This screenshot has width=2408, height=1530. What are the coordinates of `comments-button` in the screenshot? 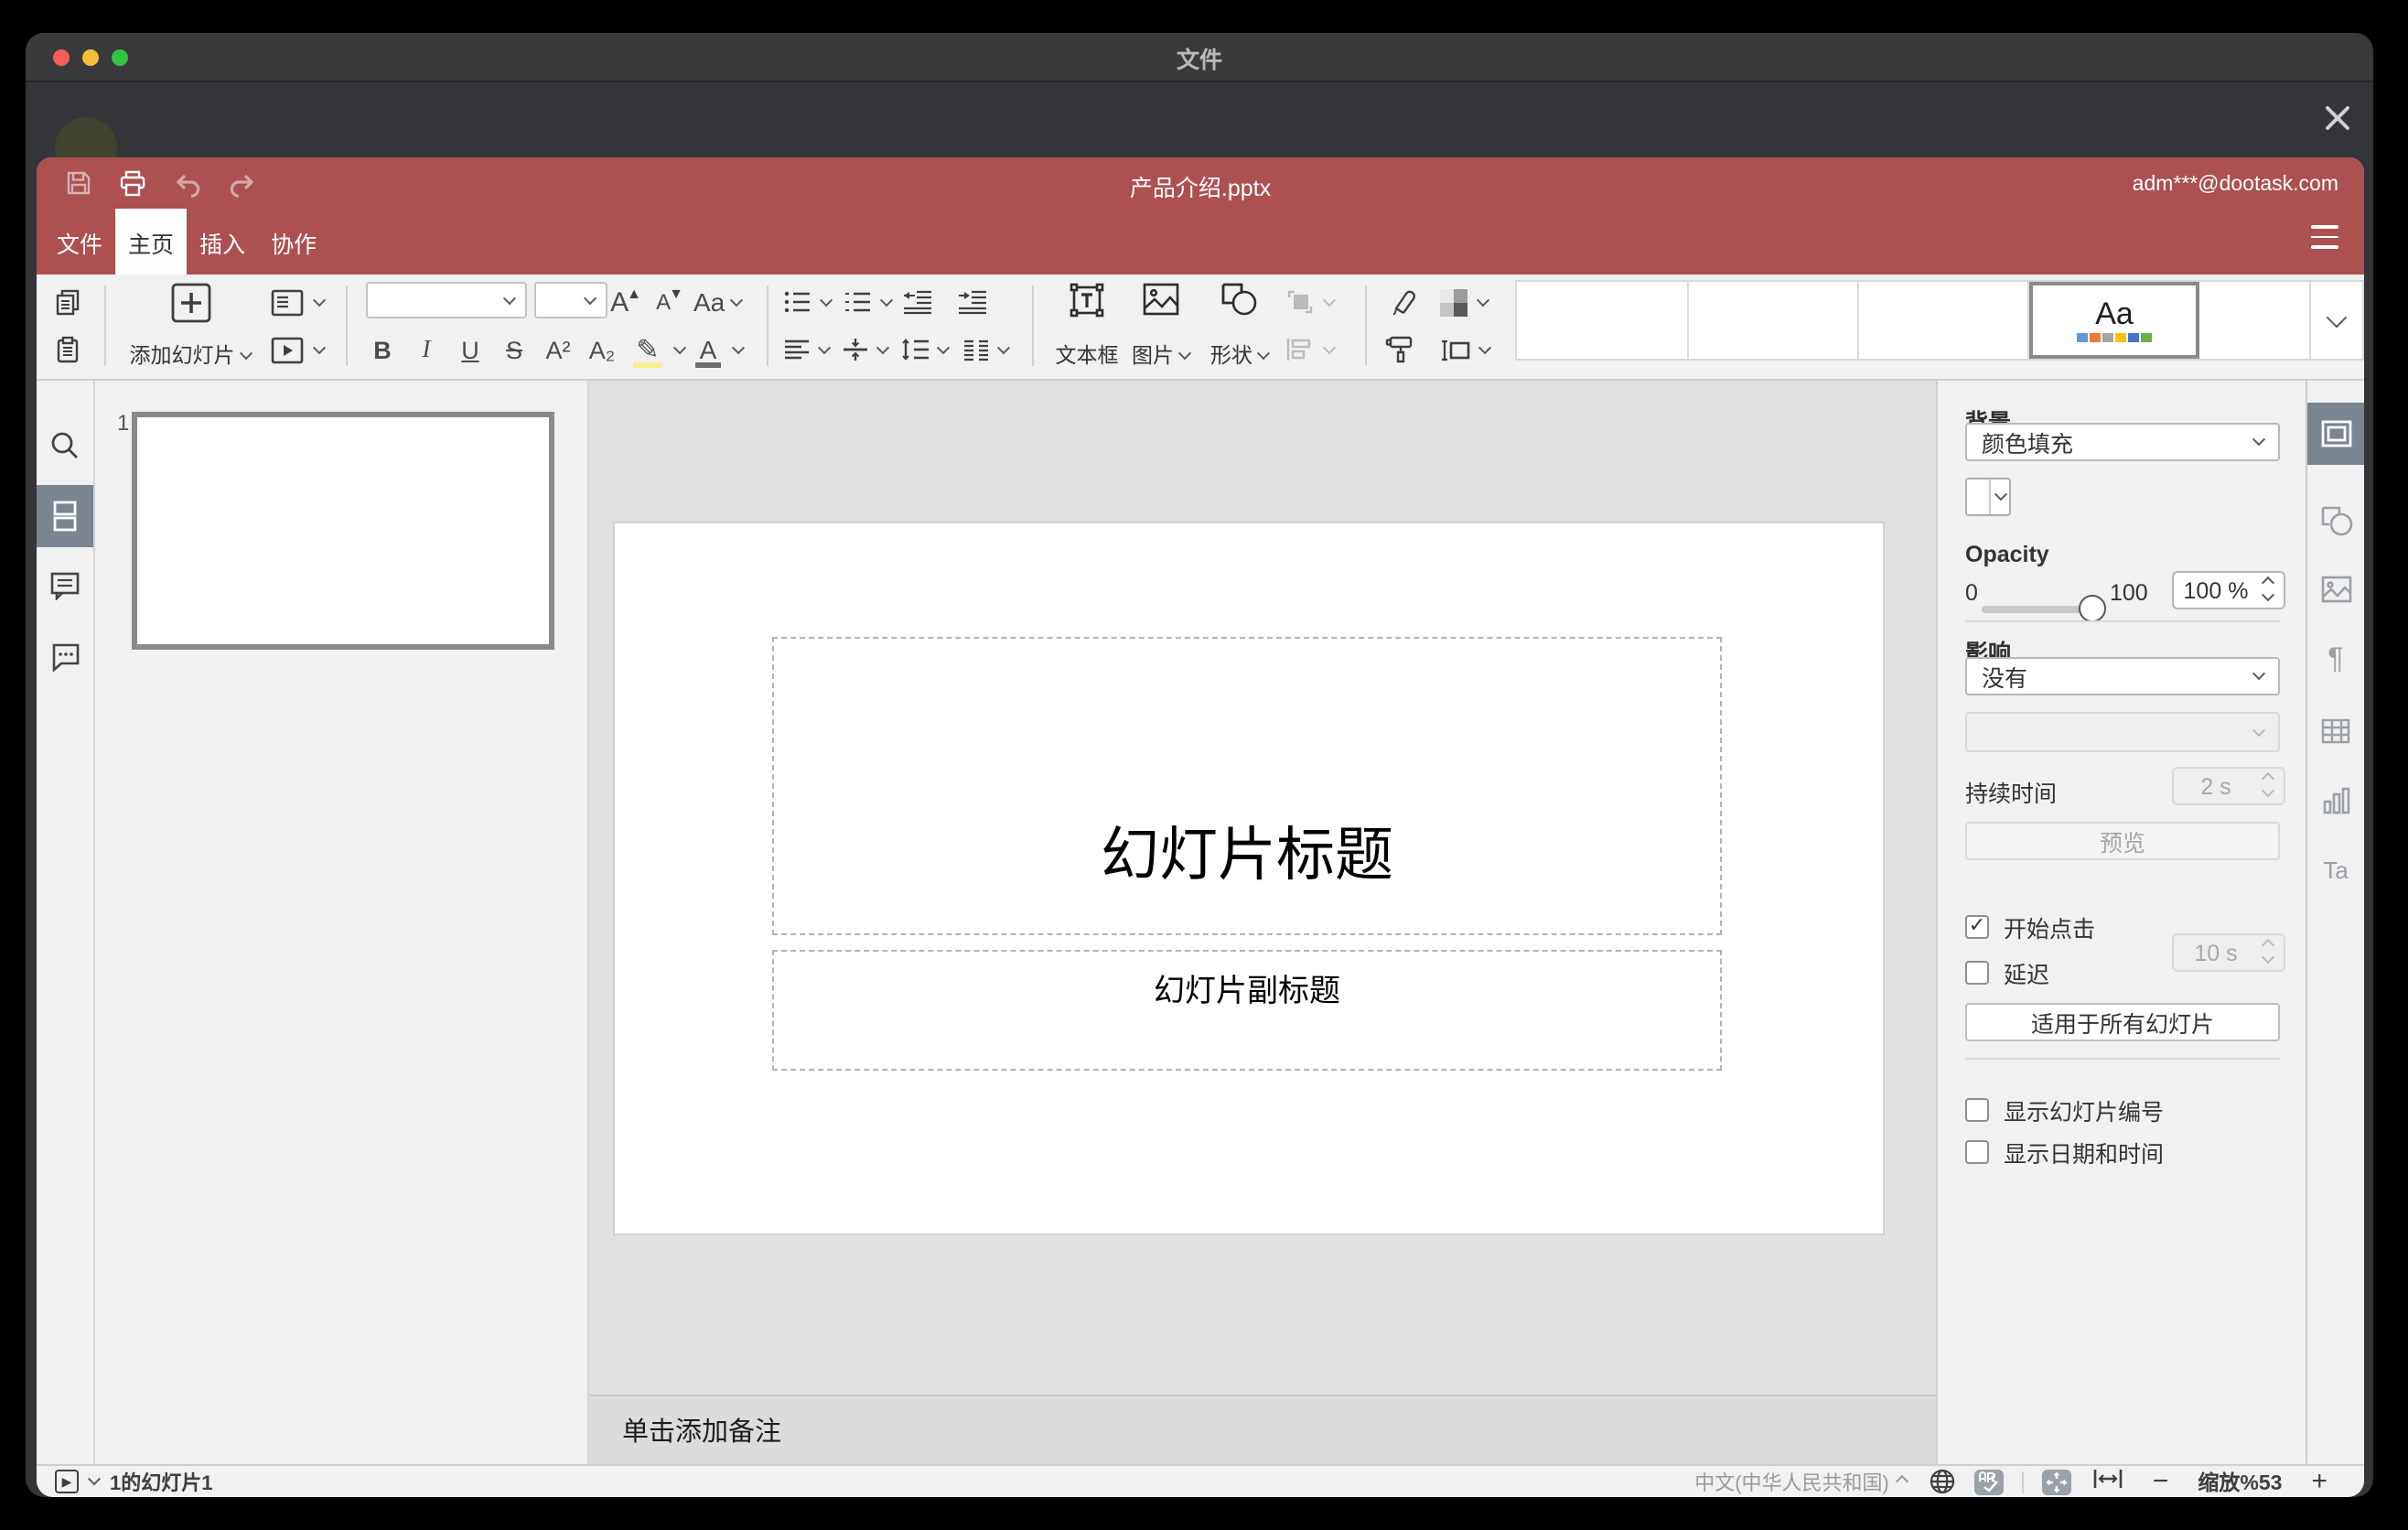 It's located at (65, 586).